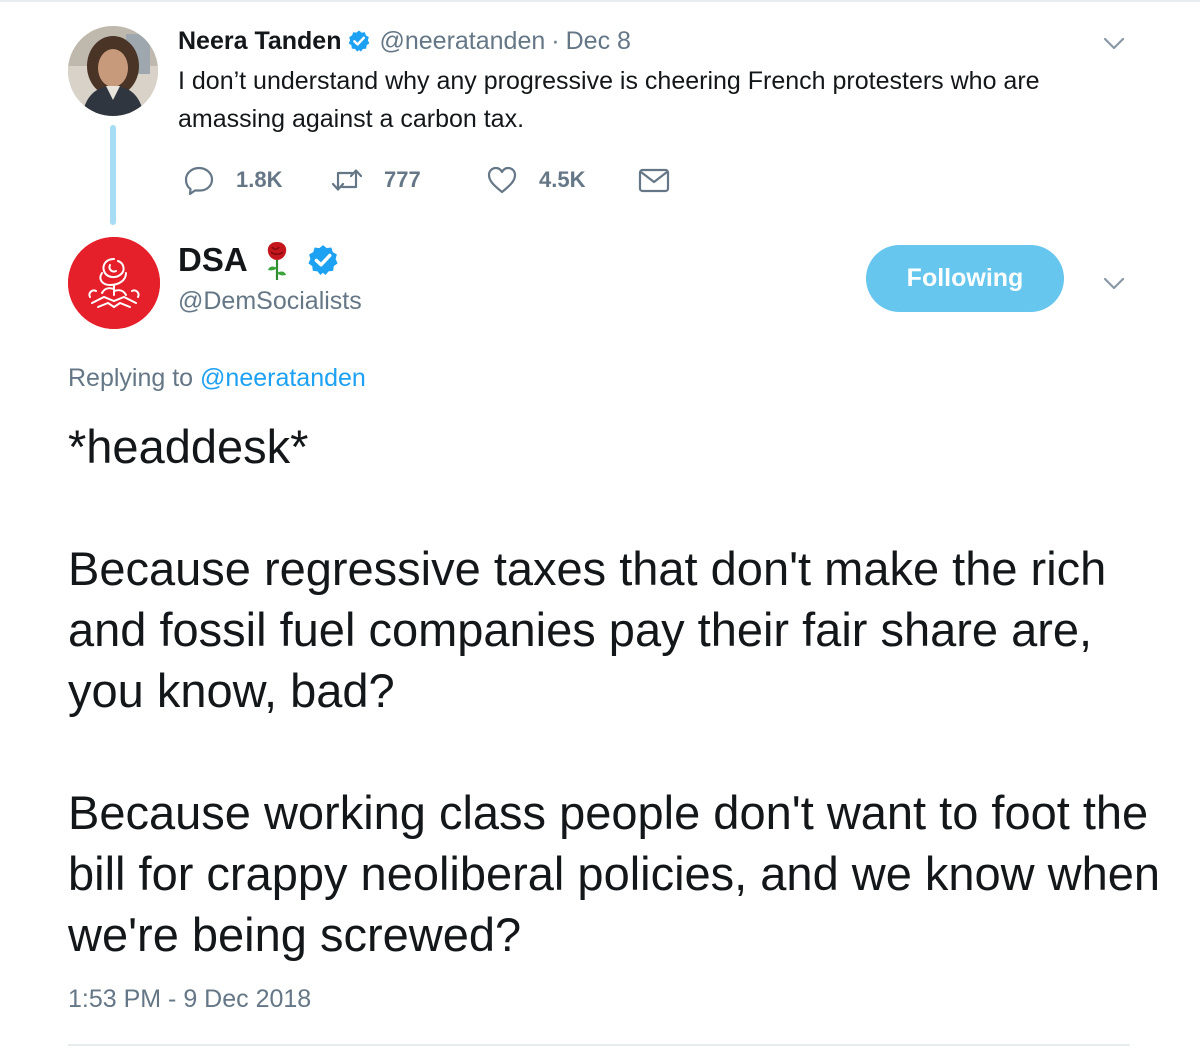 The image size is (1200, 1050). I want to click on direct-message-button, so click(654, 180).